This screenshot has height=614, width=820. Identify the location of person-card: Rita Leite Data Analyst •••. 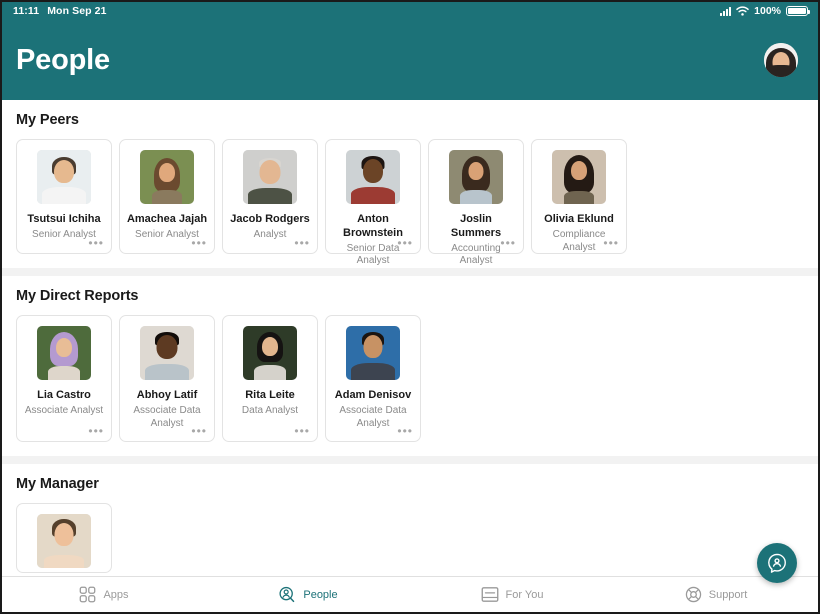
(270, 378).